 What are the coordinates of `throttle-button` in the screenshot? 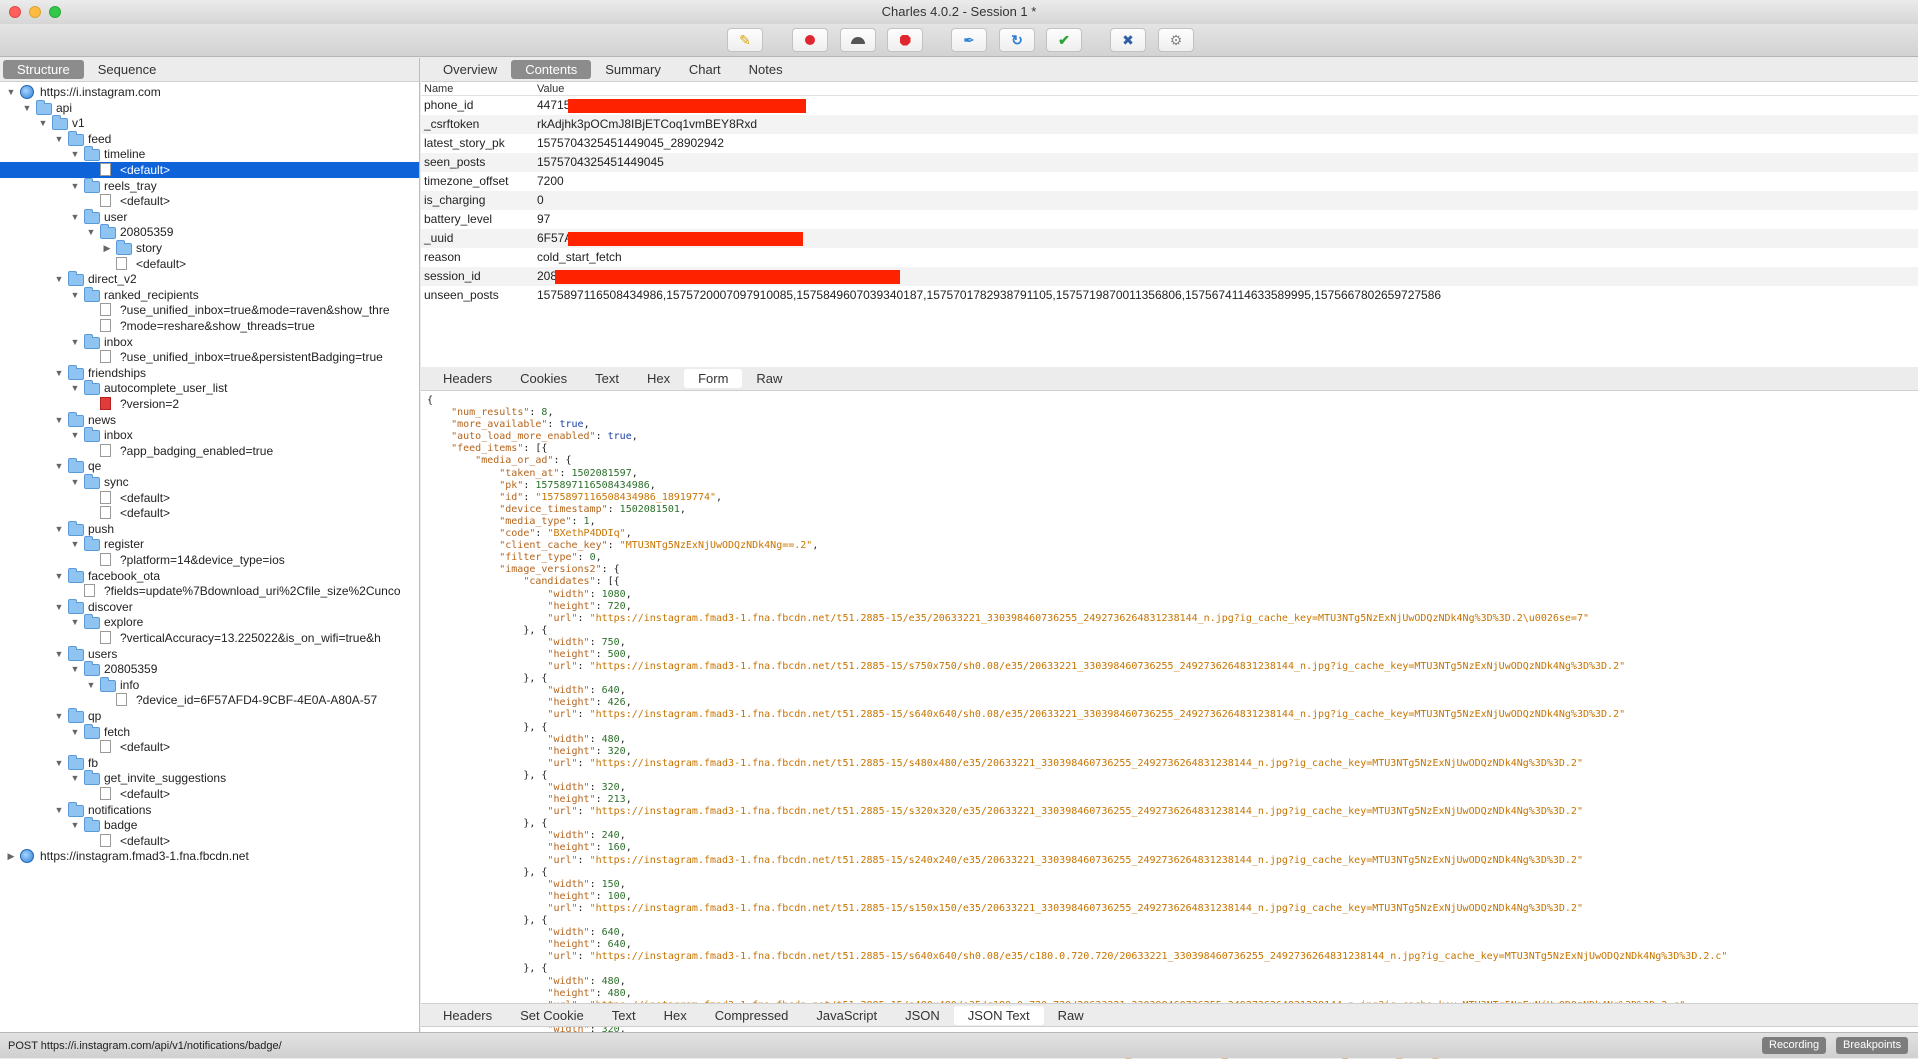 It's located at (858, 40).